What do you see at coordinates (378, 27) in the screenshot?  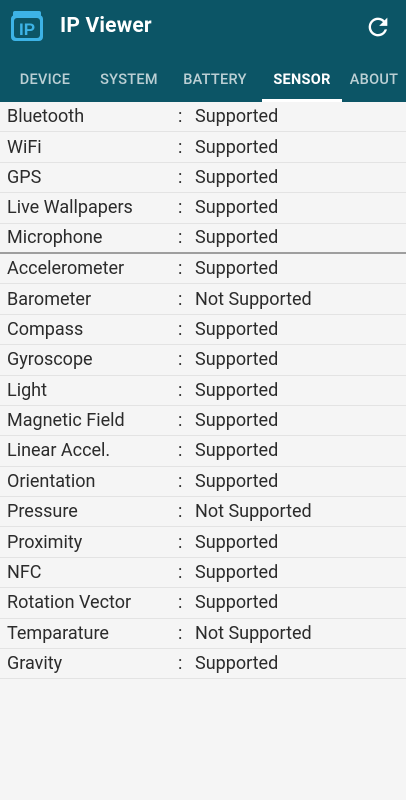 I see `refresh-icon` at bounding box center [378, 27].